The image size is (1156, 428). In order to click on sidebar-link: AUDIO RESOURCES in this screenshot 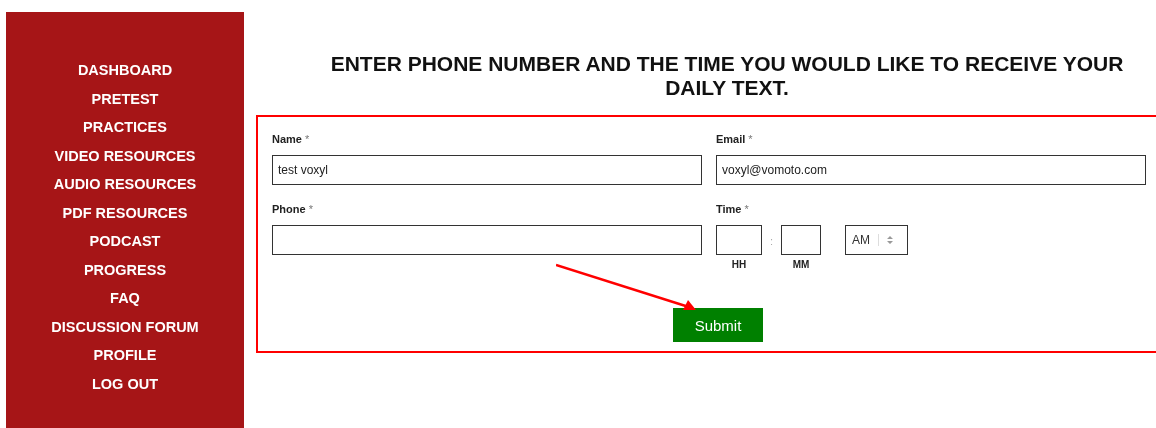, I will do `click(125, 184)`.